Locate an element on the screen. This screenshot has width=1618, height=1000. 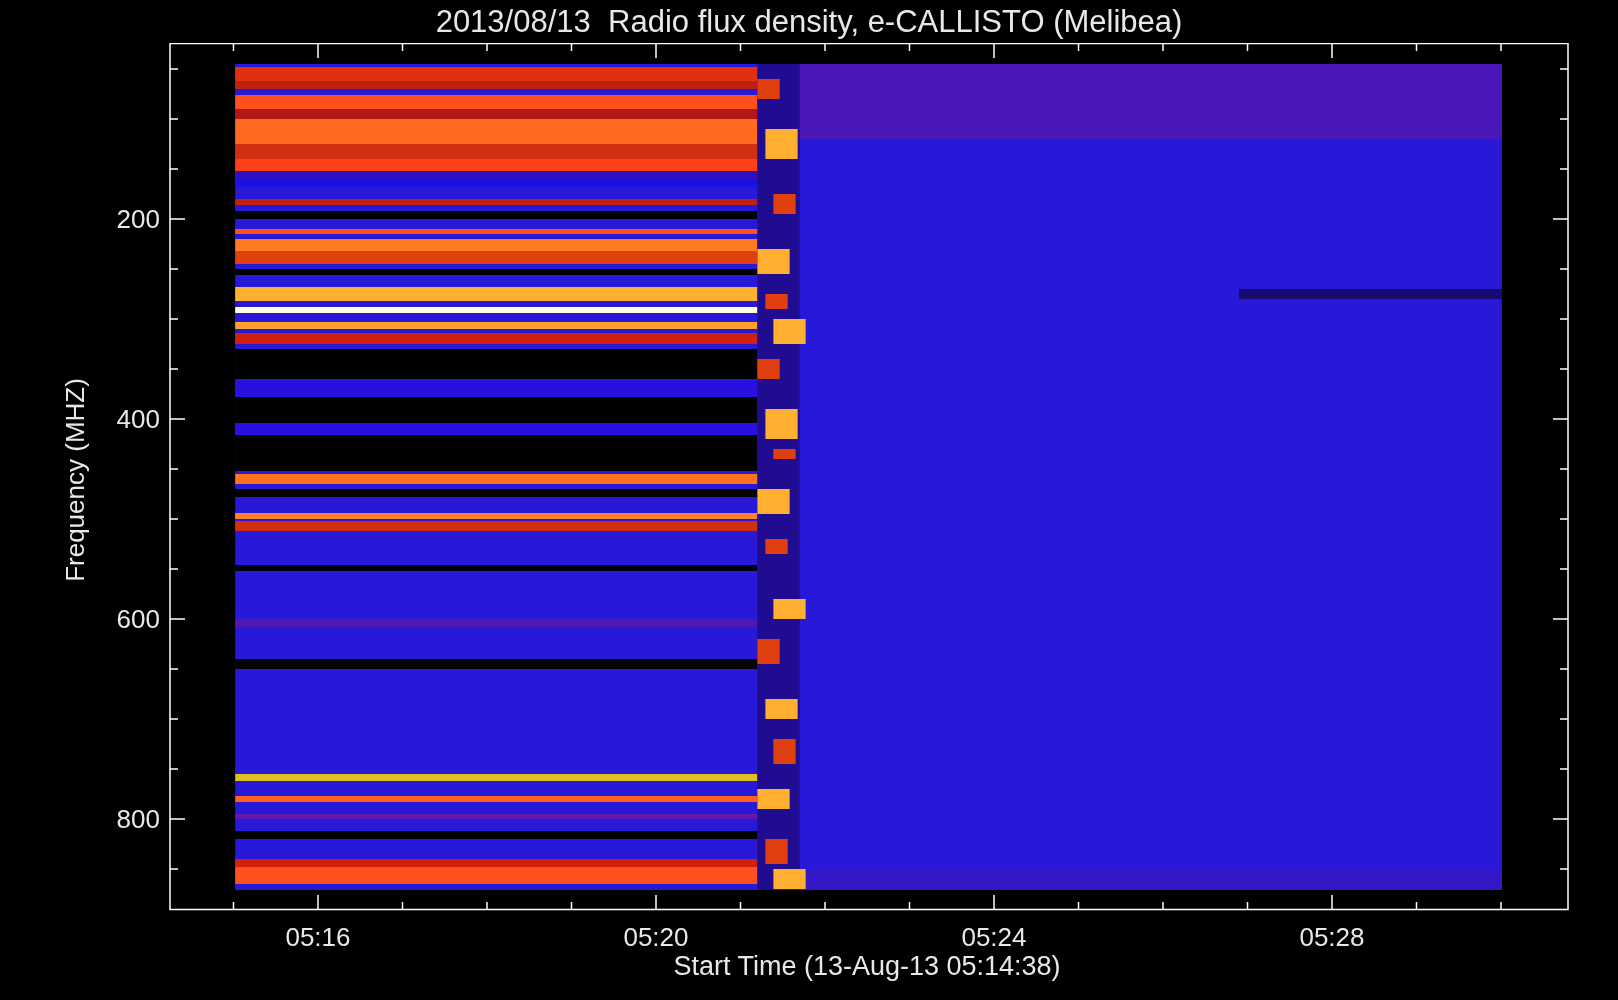
x-tick-label: 05:16 is located at coordinates (318, 937).